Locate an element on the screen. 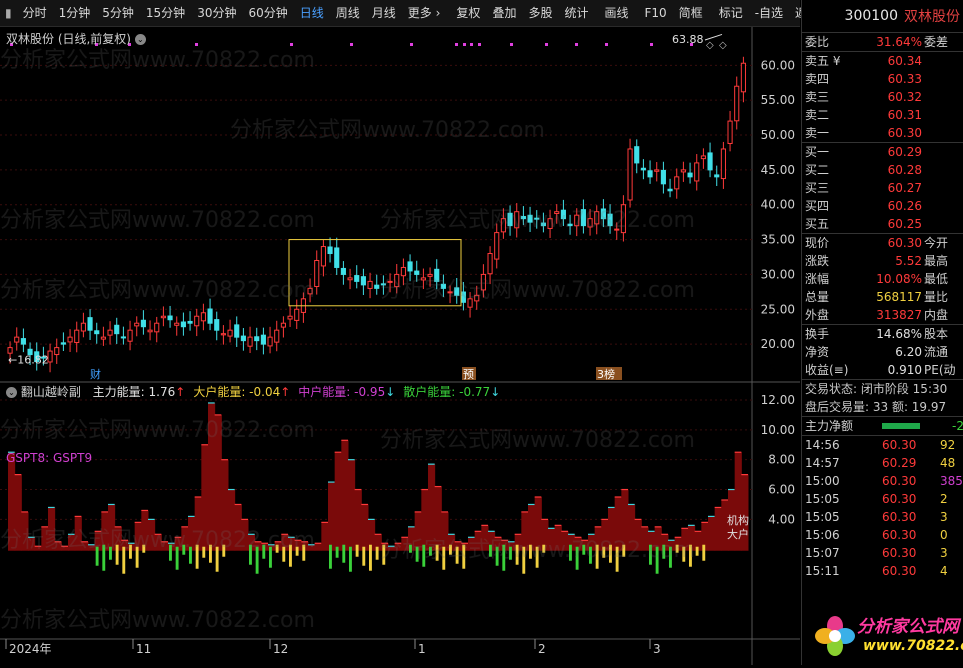 The width and height of the screenshot is (963, 668). net-flow-label: 主力净额 is located at coordinates (829, 426).